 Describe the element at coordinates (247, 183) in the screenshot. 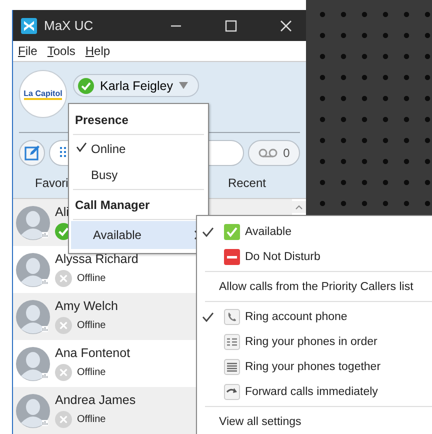

I see `tab: Recent` at that location.